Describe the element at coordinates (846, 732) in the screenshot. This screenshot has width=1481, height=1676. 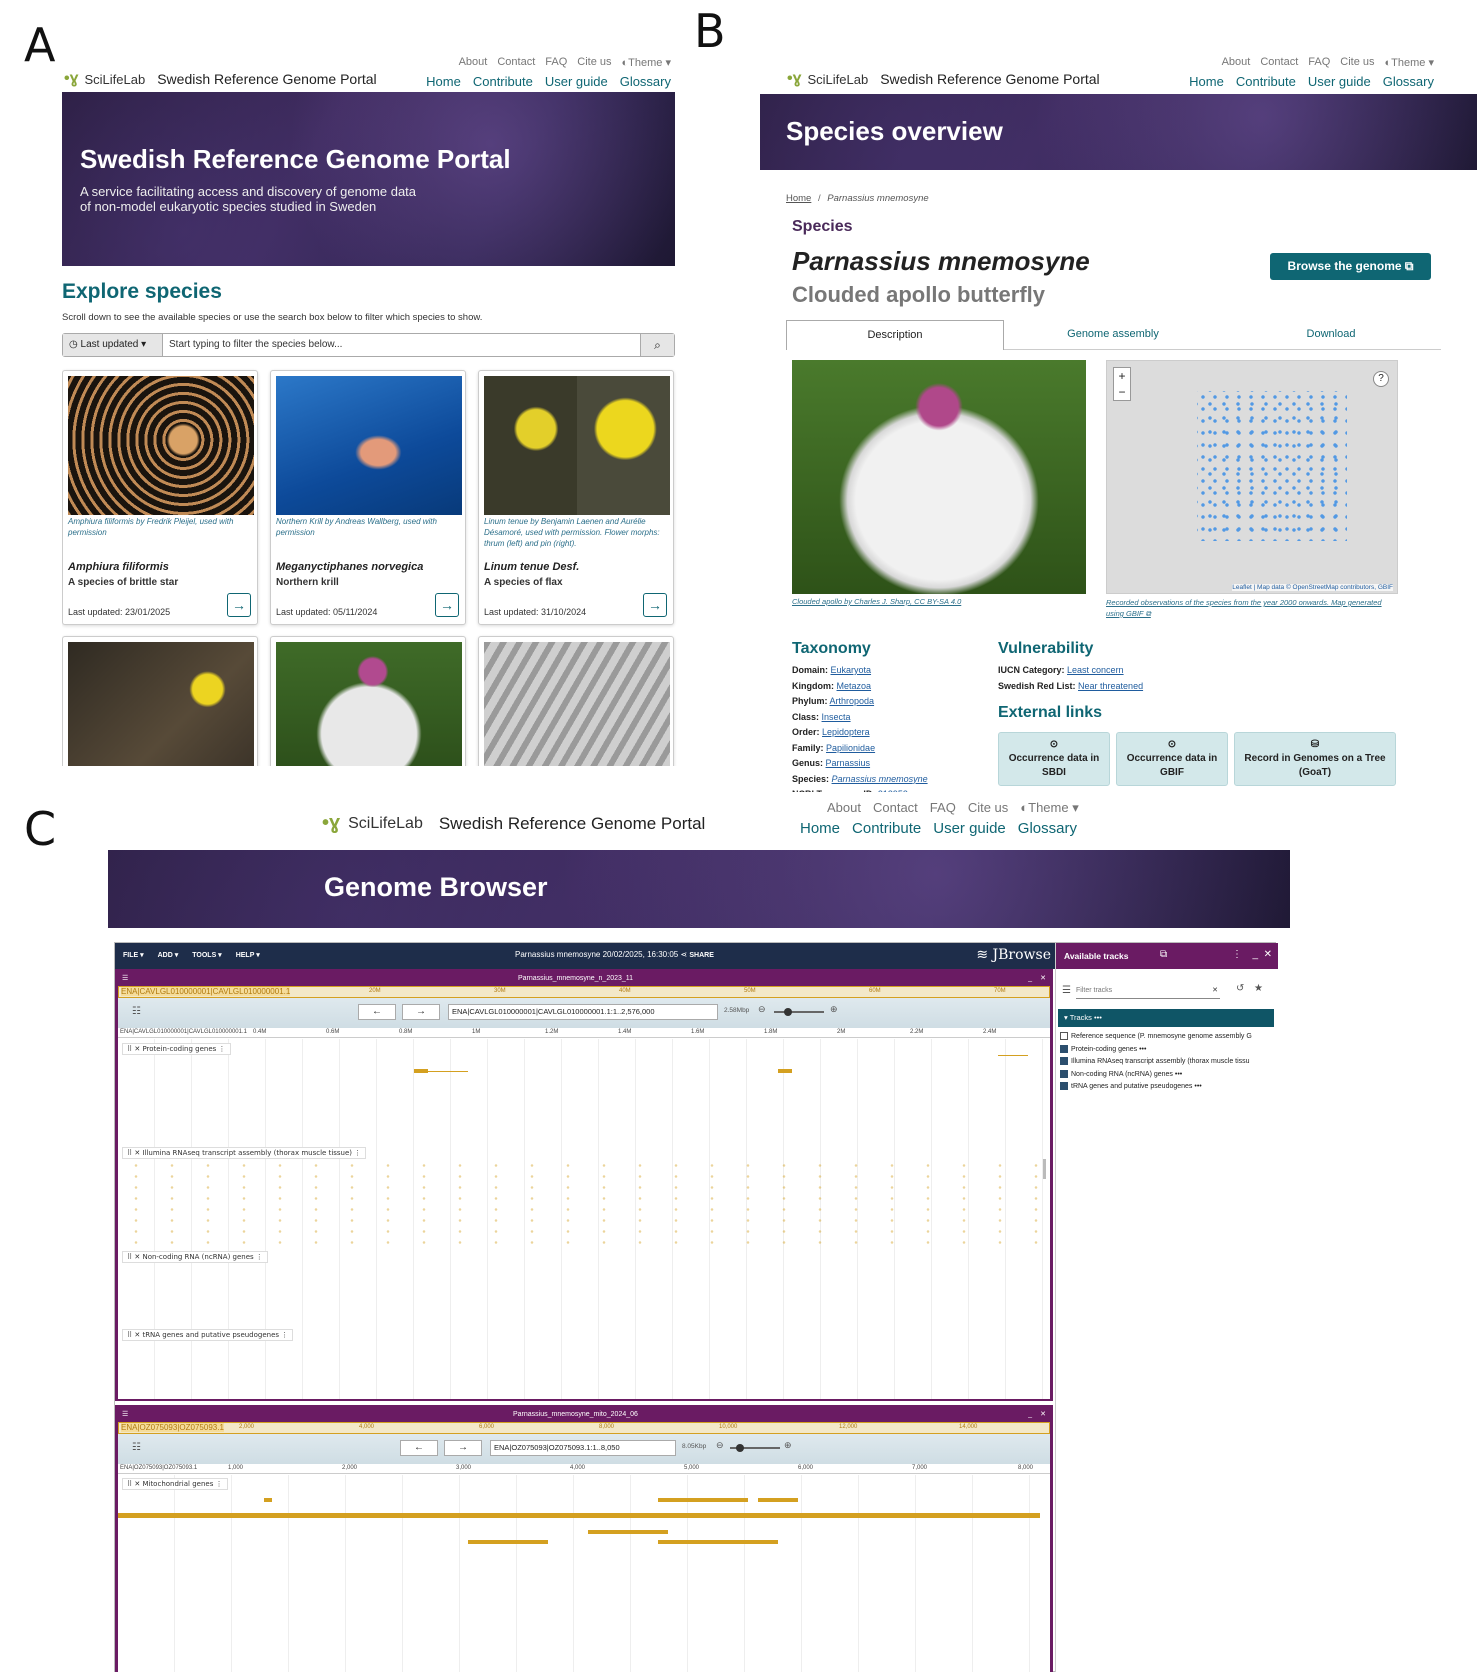
I see `taxonomy-value: Lepidoptera` at that location.